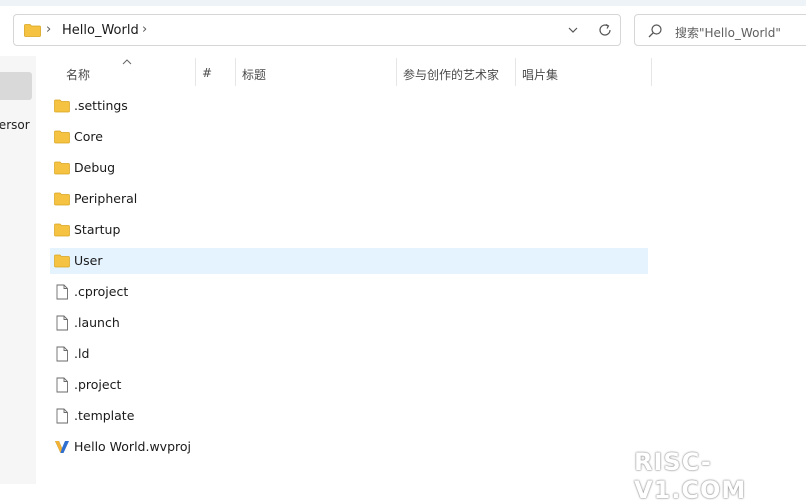 This screenshot has width=806, height=504. What do you see at coordinates (728, 32) in the screenshot?
I see `search-input: 搜索"Hello_World"` at bounding box center [728, 32].